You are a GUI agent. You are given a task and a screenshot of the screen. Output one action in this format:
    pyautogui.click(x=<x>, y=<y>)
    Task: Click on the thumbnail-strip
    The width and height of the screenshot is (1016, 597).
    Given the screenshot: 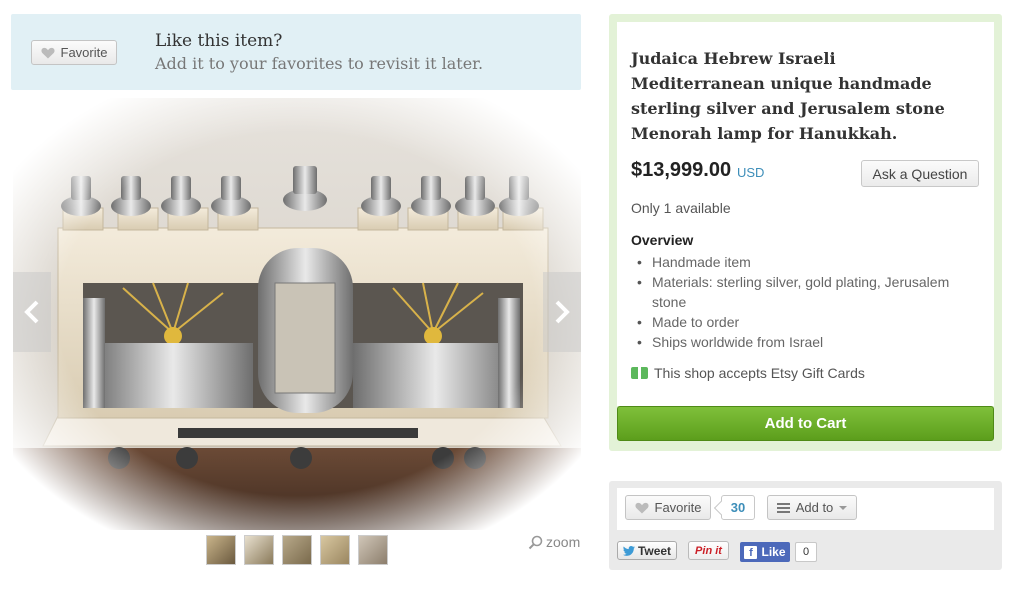 What is the action you would take?
    pyautogui.click(x=297, y=550)
    